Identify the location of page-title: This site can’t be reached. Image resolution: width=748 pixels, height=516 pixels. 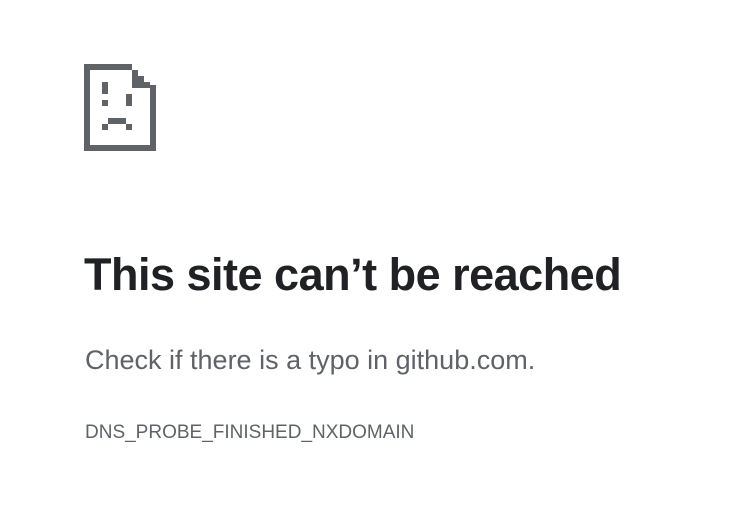
(353, 274).